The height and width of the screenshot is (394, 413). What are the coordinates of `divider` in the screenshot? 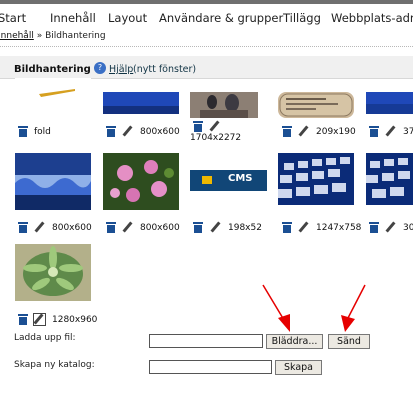 It's located at (206, 46).